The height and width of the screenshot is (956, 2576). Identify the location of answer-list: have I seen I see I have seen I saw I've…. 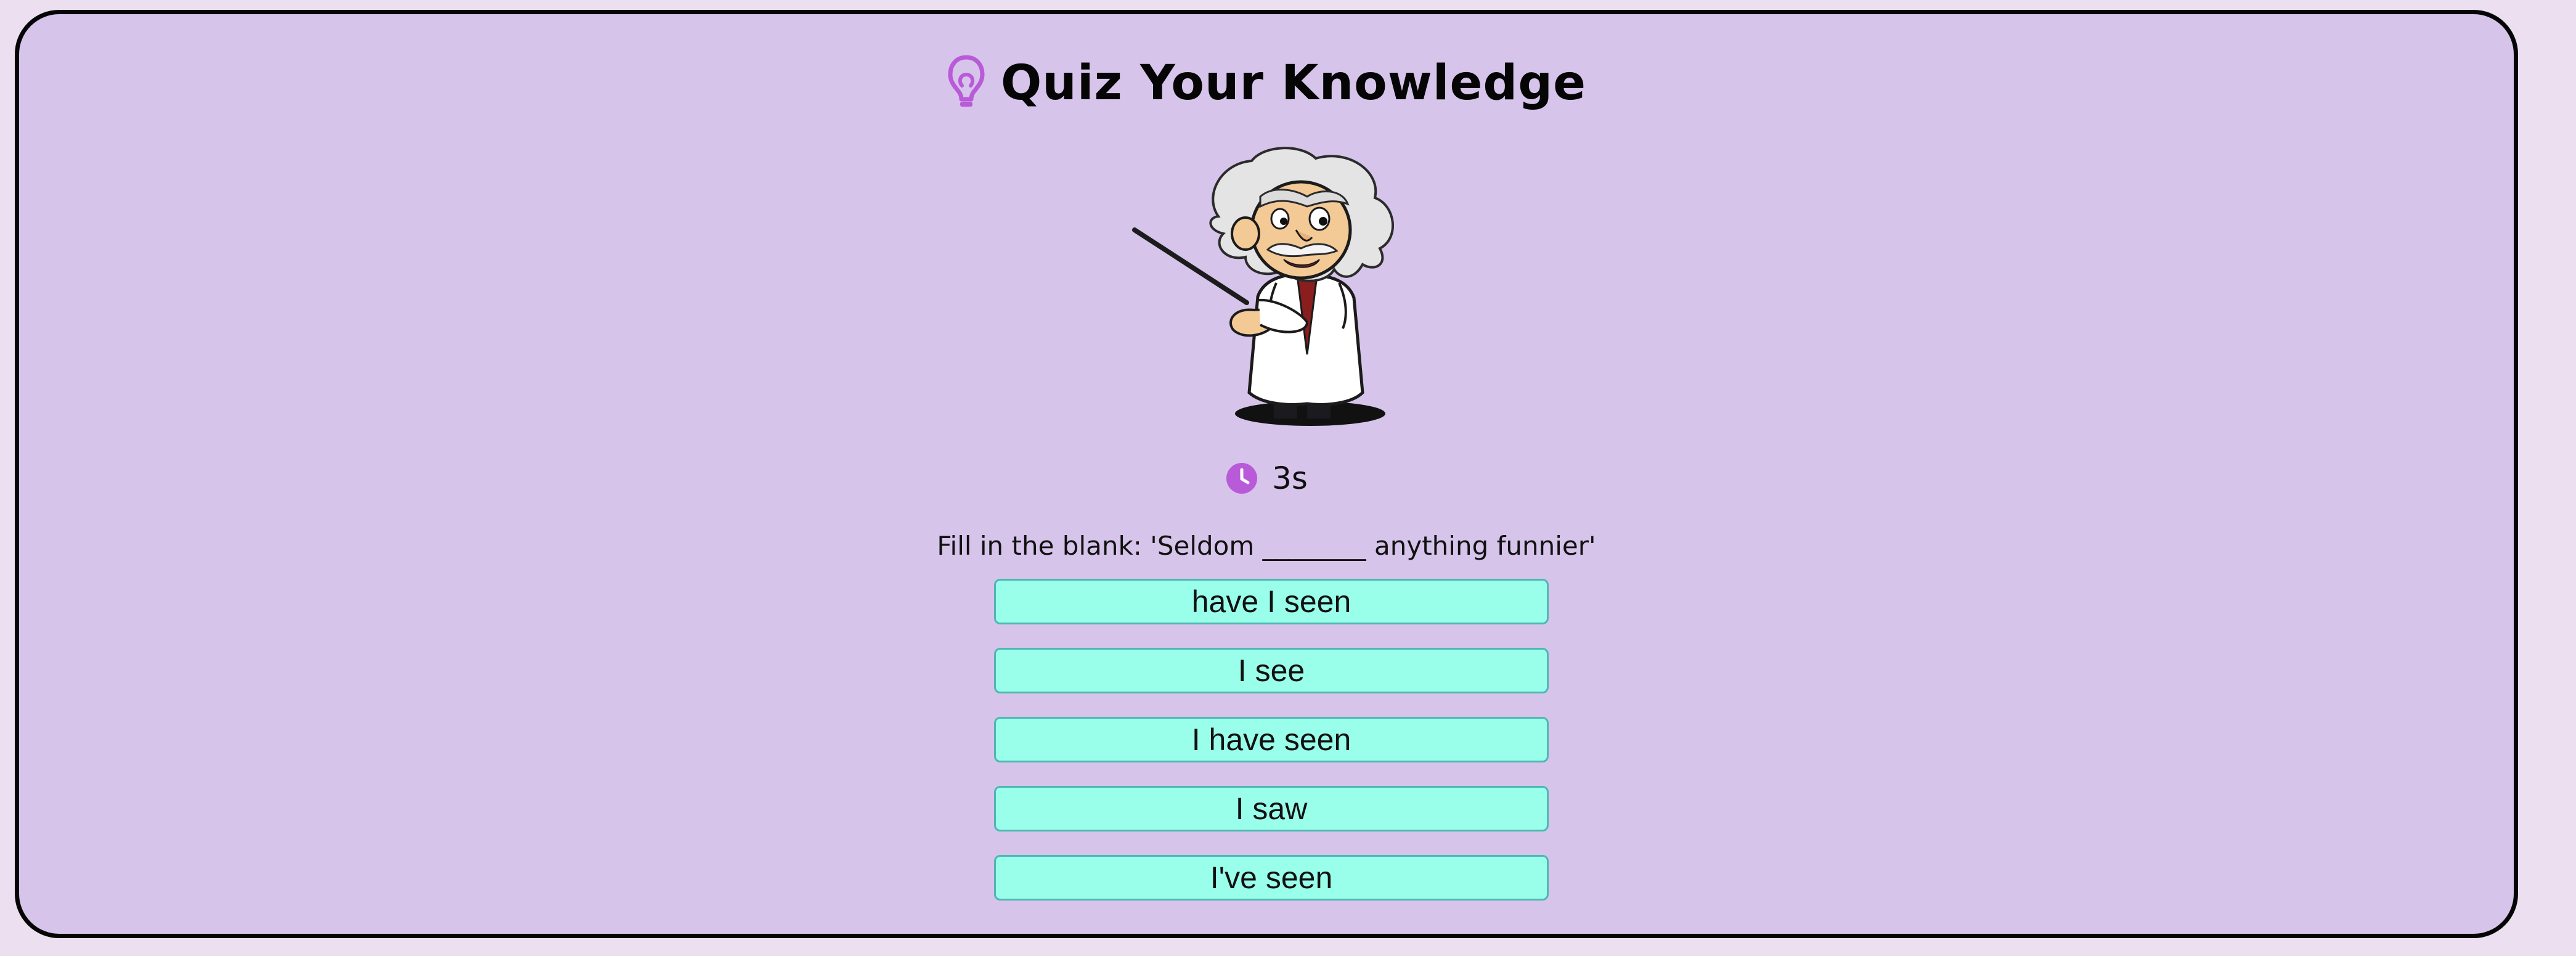
(1271, 751).